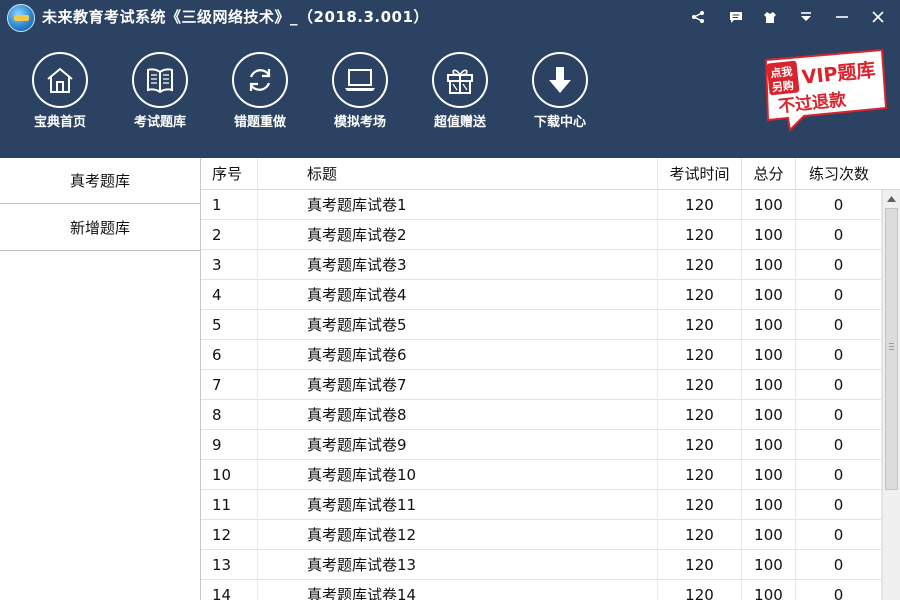 This screenshot has height=600, width=900. Describe the element at coordinates (229, 565) in the screenshot. I see `row-index: 13` at that location.